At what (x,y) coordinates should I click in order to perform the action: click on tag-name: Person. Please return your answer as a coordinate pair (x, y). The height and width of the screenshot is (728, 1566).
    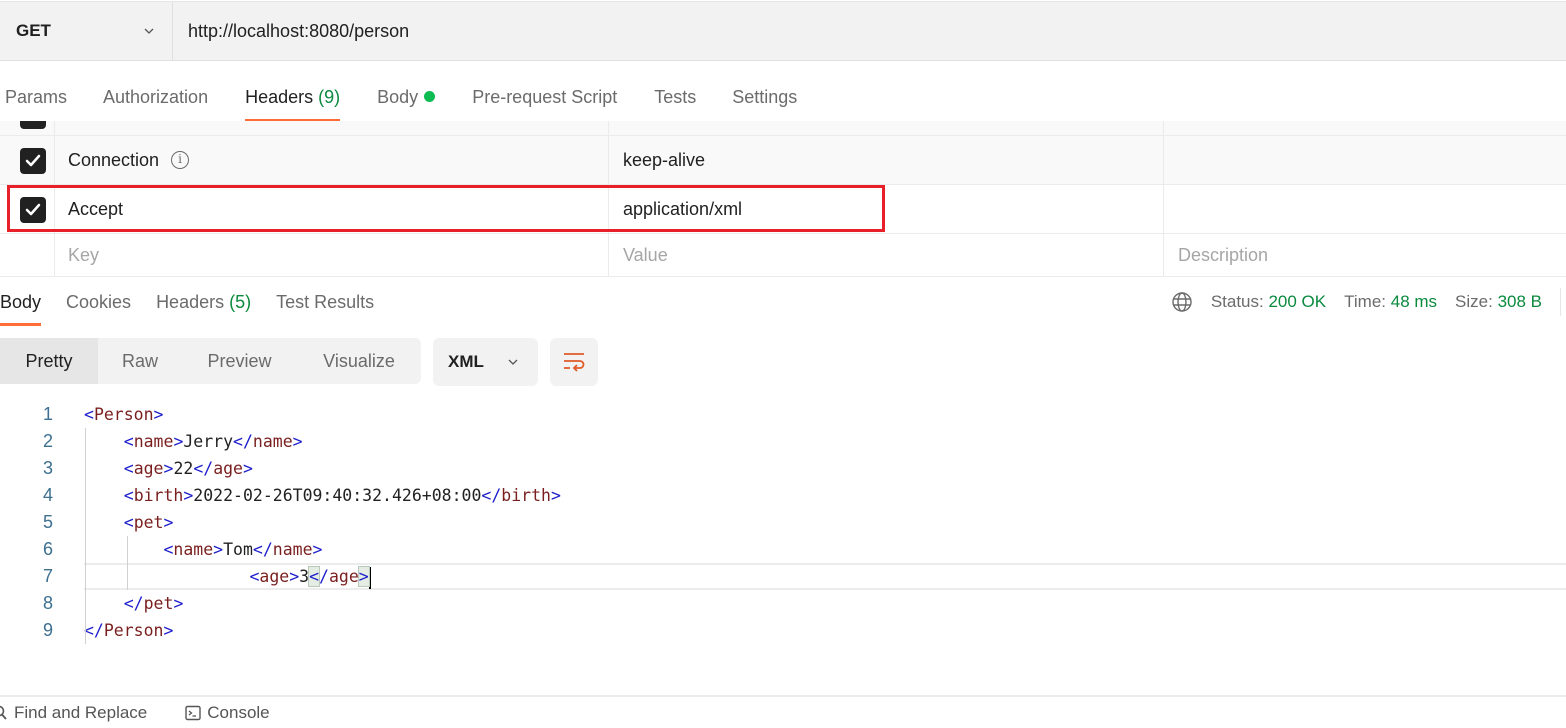
    Looking at the image, I should click on (123, 414).